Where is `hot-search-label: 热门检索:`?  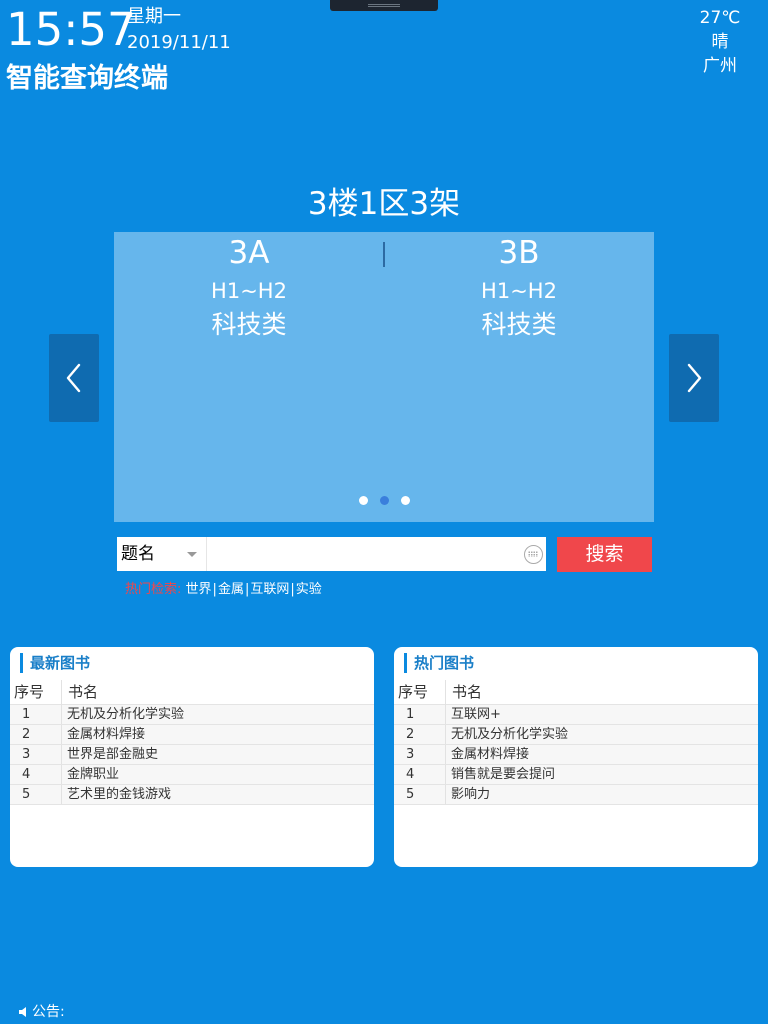 hot-search-label: 热门检索: is located at coordinates (153, 589).